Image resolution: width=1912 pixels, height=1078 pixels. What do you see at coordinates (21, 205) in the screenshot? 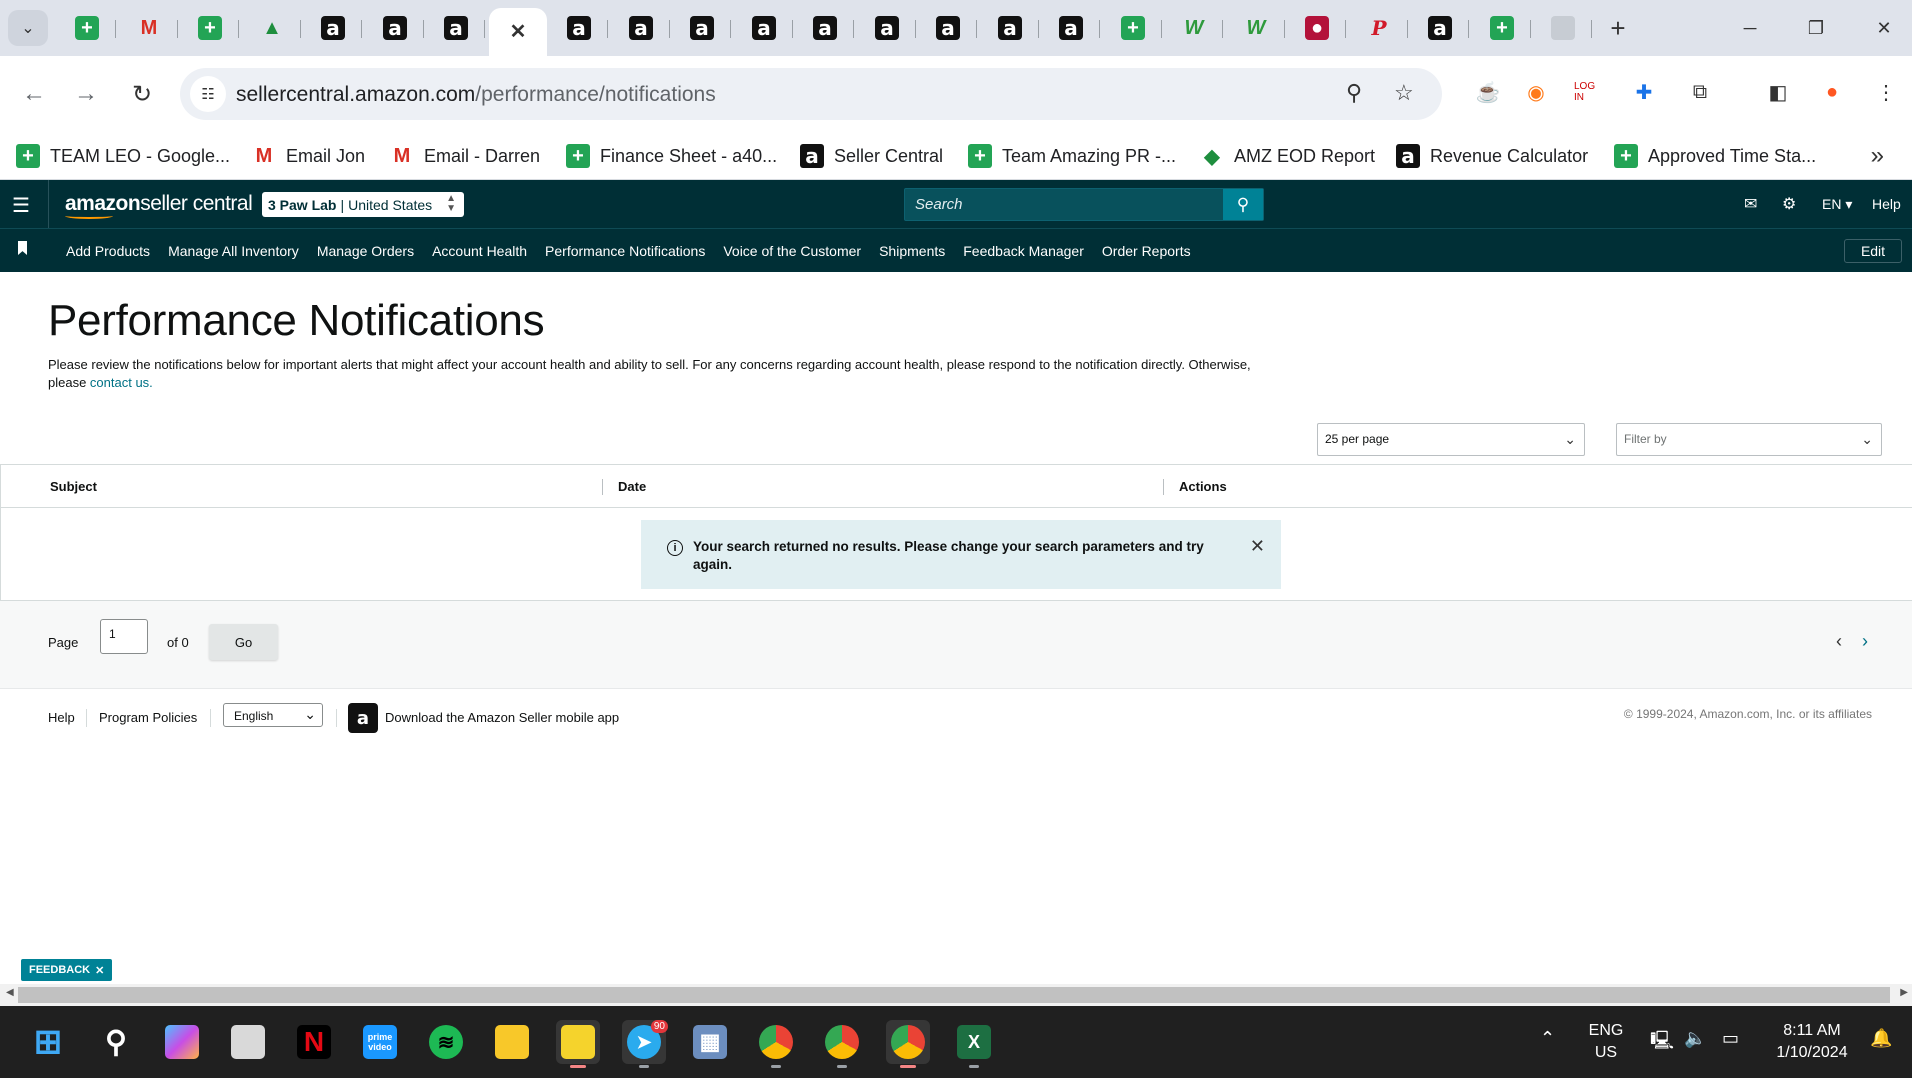
I see `hamburger-menu-icon: ☰` at bounding box center [21, 205].